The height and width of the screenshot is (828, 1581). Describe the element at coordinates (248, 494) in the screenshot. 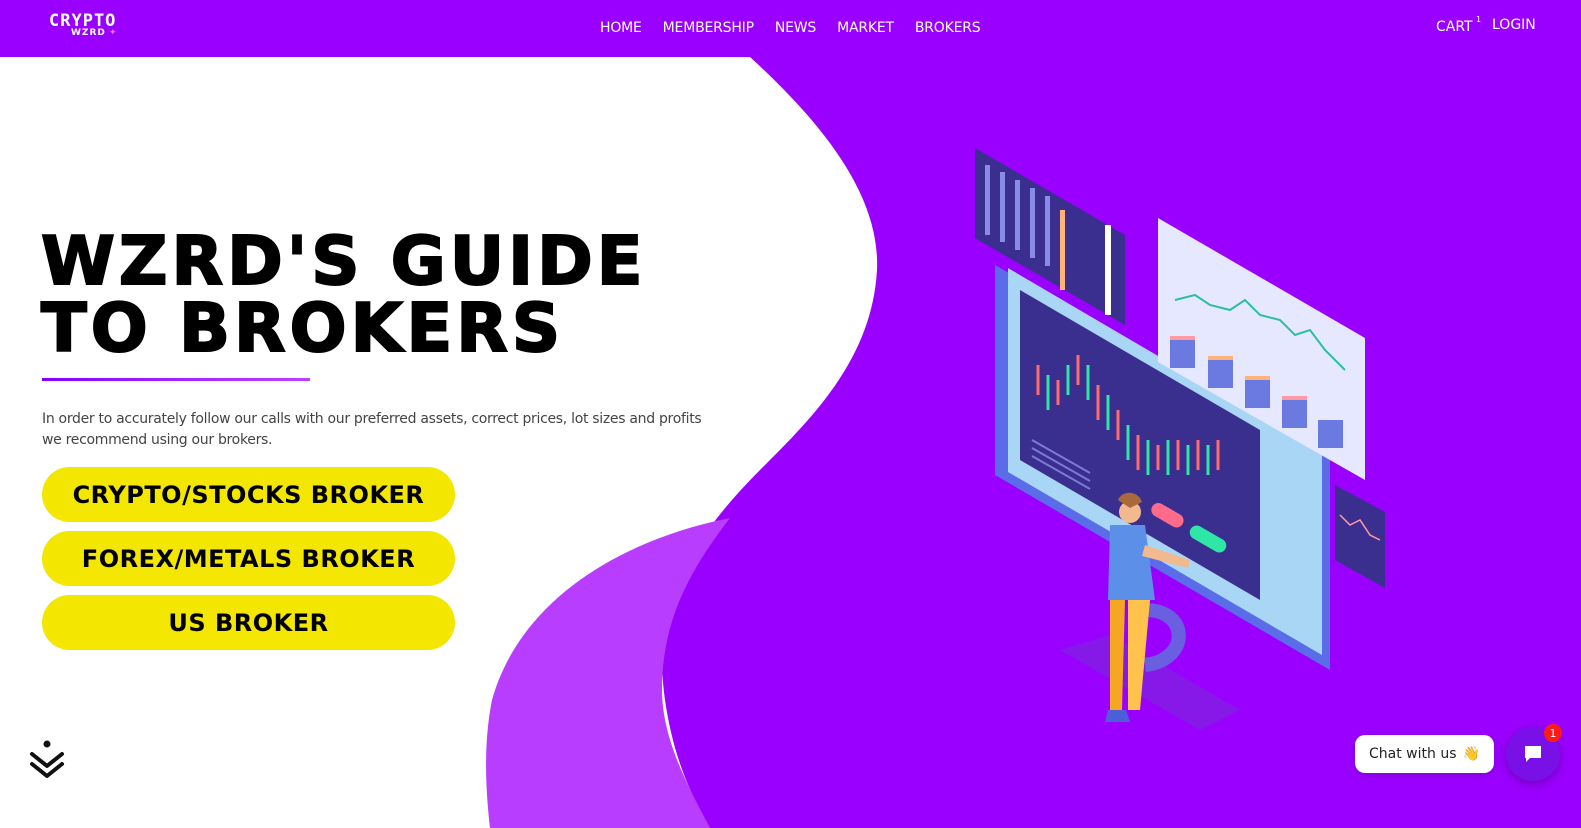

I see `crypto-stocks-broker-button: CRYPTO/STOCKS BROKER` at that location.